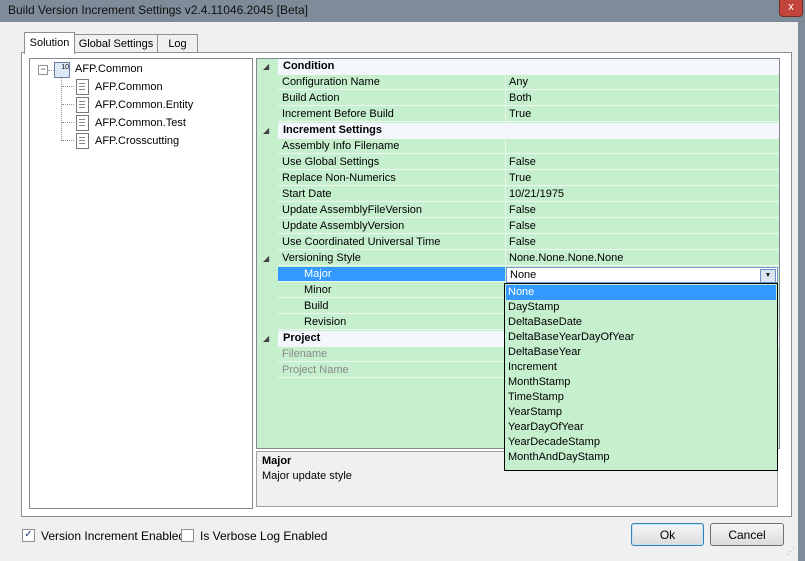 The height and width of the screenshot is (561, 805). Describe the element at coordinates (642, 98) in the screenshot. I see `property-value: Both` at that location.